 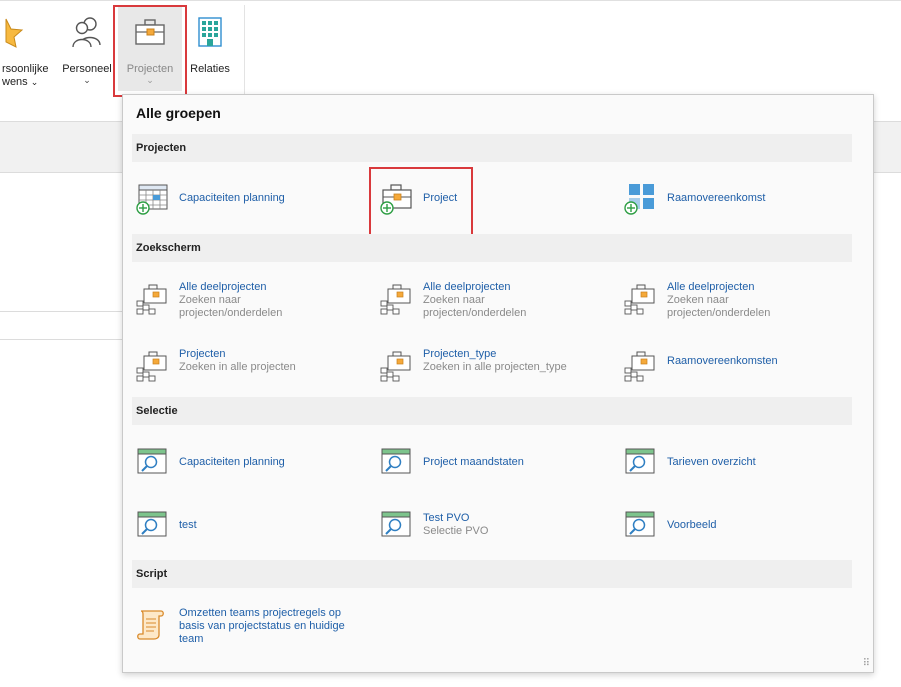 I want to click on section-title: Script, so click(x=152, y=574).